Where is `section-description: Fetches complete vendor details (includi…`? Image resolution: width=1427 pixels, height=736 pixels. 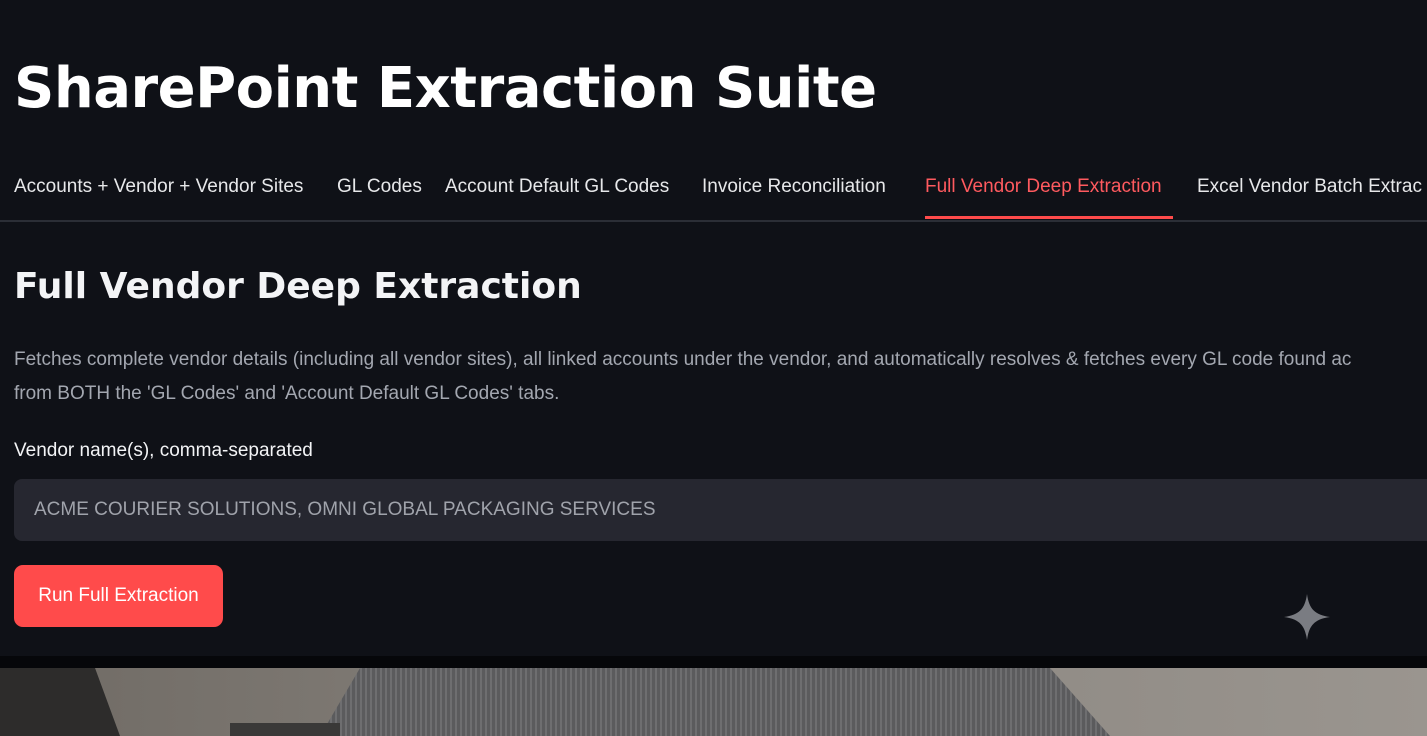 section-description: Fetches complete vendor details (includi… is located at coordinates (720, 377).